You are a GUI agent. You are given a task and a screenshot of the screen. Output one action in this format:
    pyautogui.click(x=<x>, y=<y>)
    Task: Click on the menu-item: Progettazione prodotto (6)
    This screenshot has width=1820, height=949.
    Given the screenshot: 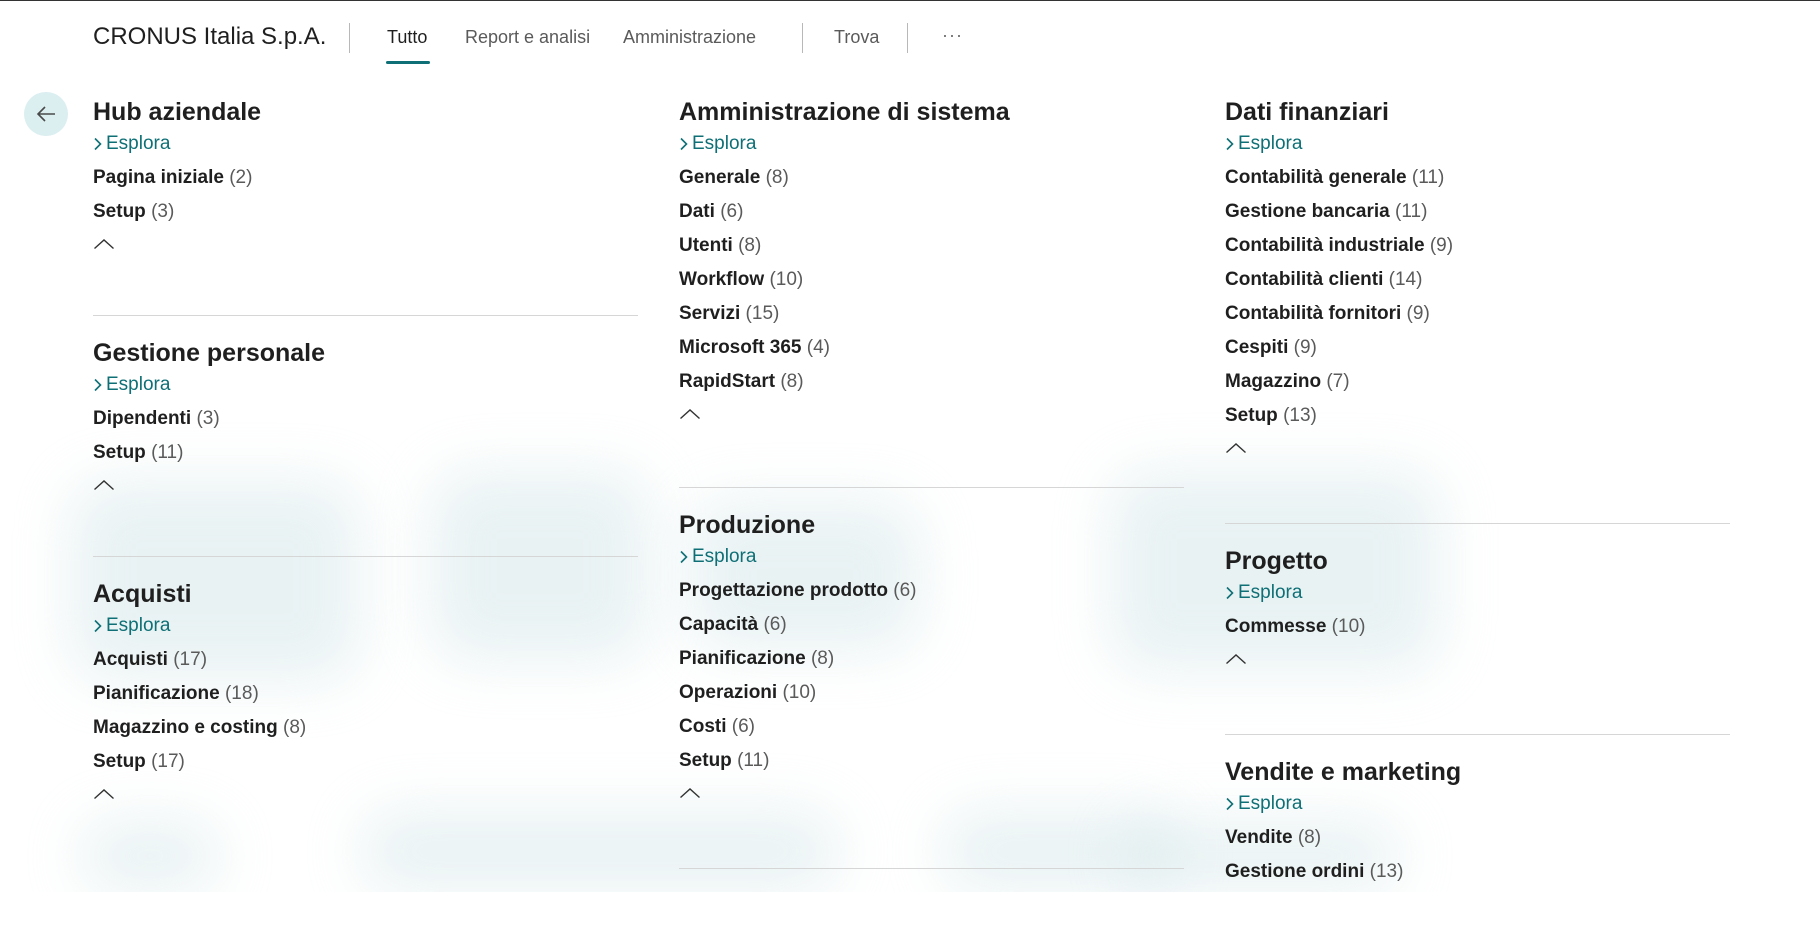 What is the action you would take?
    pyautogui.click(x=931, y=591)
    